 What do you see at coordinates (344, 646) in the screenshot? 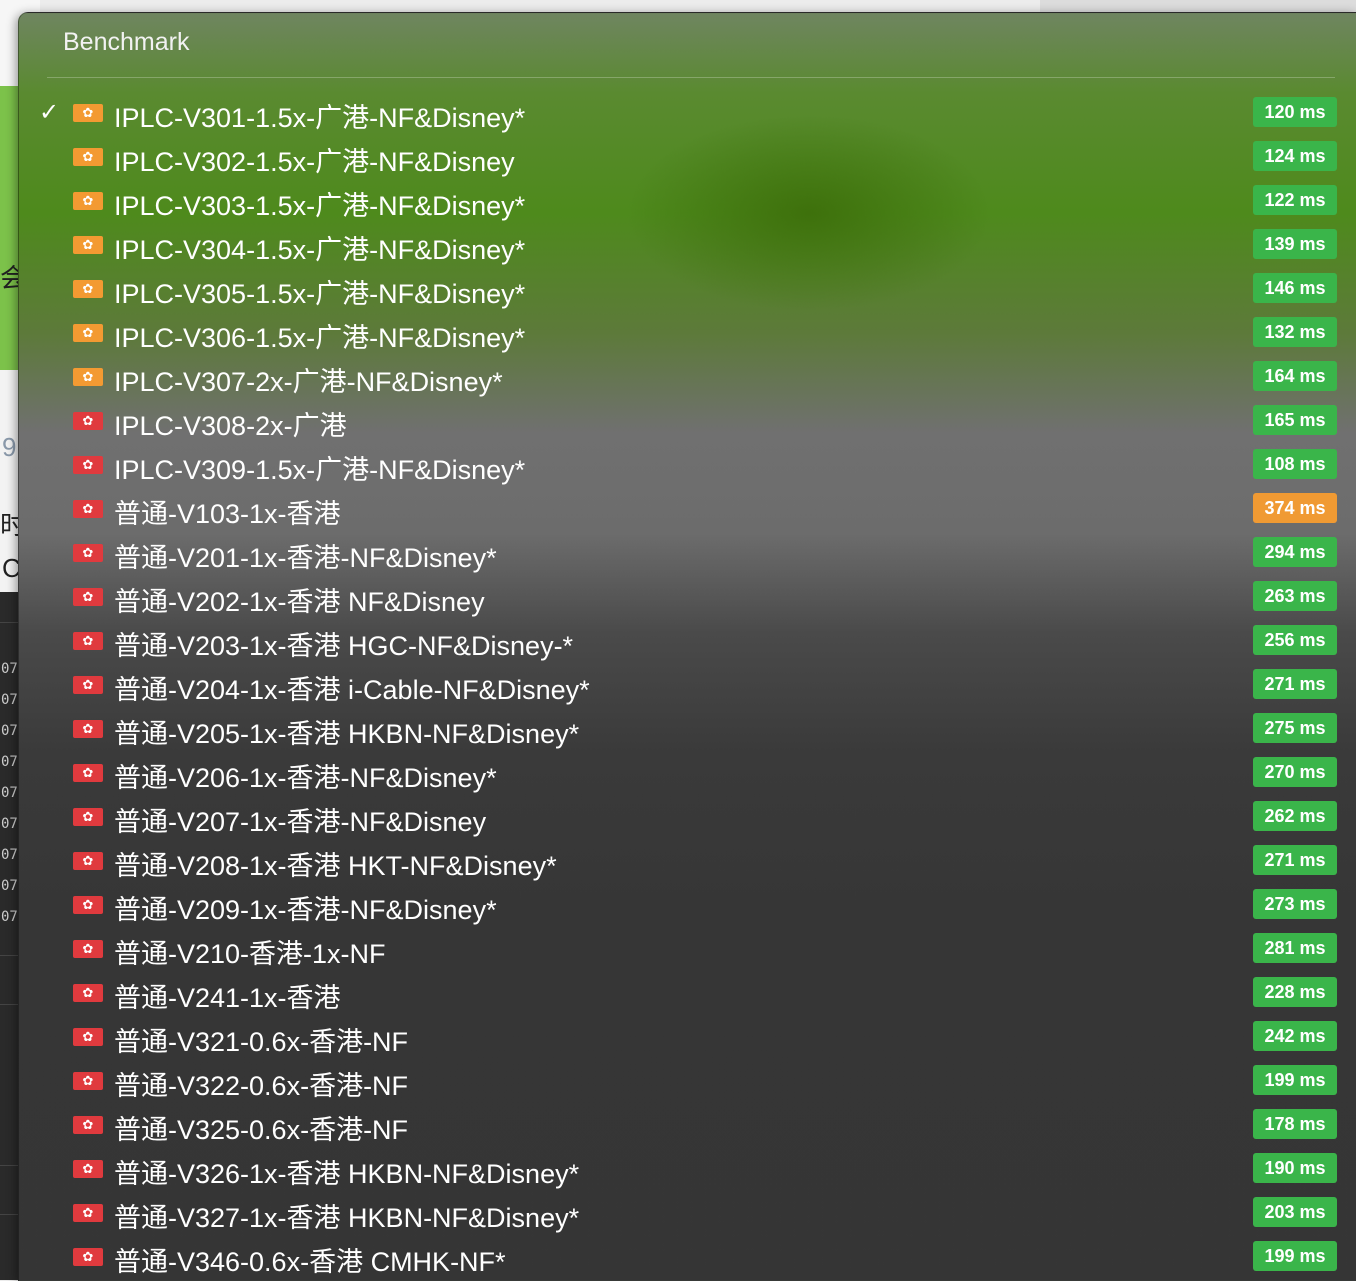
I see `proxy-name: 普通-V203-1x-香港 HGC-NF&Disney-*` at bounding box center [344, 646].